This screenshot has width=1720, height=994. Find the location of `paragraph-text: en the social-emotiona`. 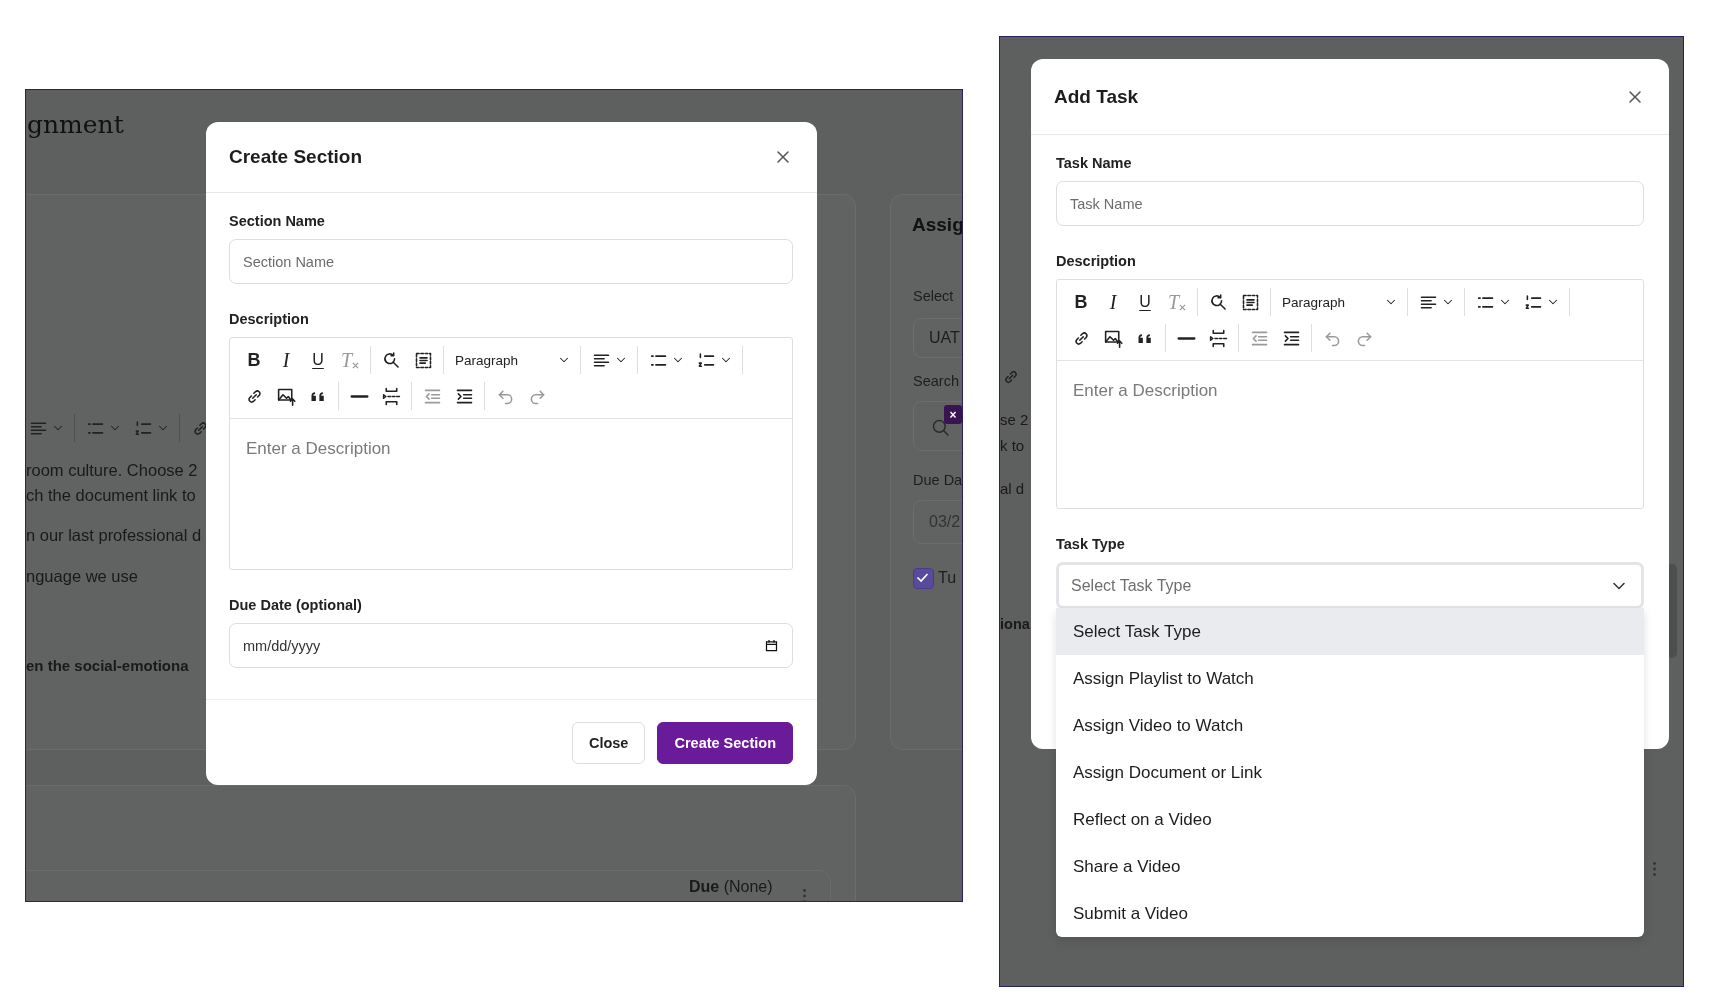

paragraph-text: en the social-emotiona is located at coordinates (107, 665).